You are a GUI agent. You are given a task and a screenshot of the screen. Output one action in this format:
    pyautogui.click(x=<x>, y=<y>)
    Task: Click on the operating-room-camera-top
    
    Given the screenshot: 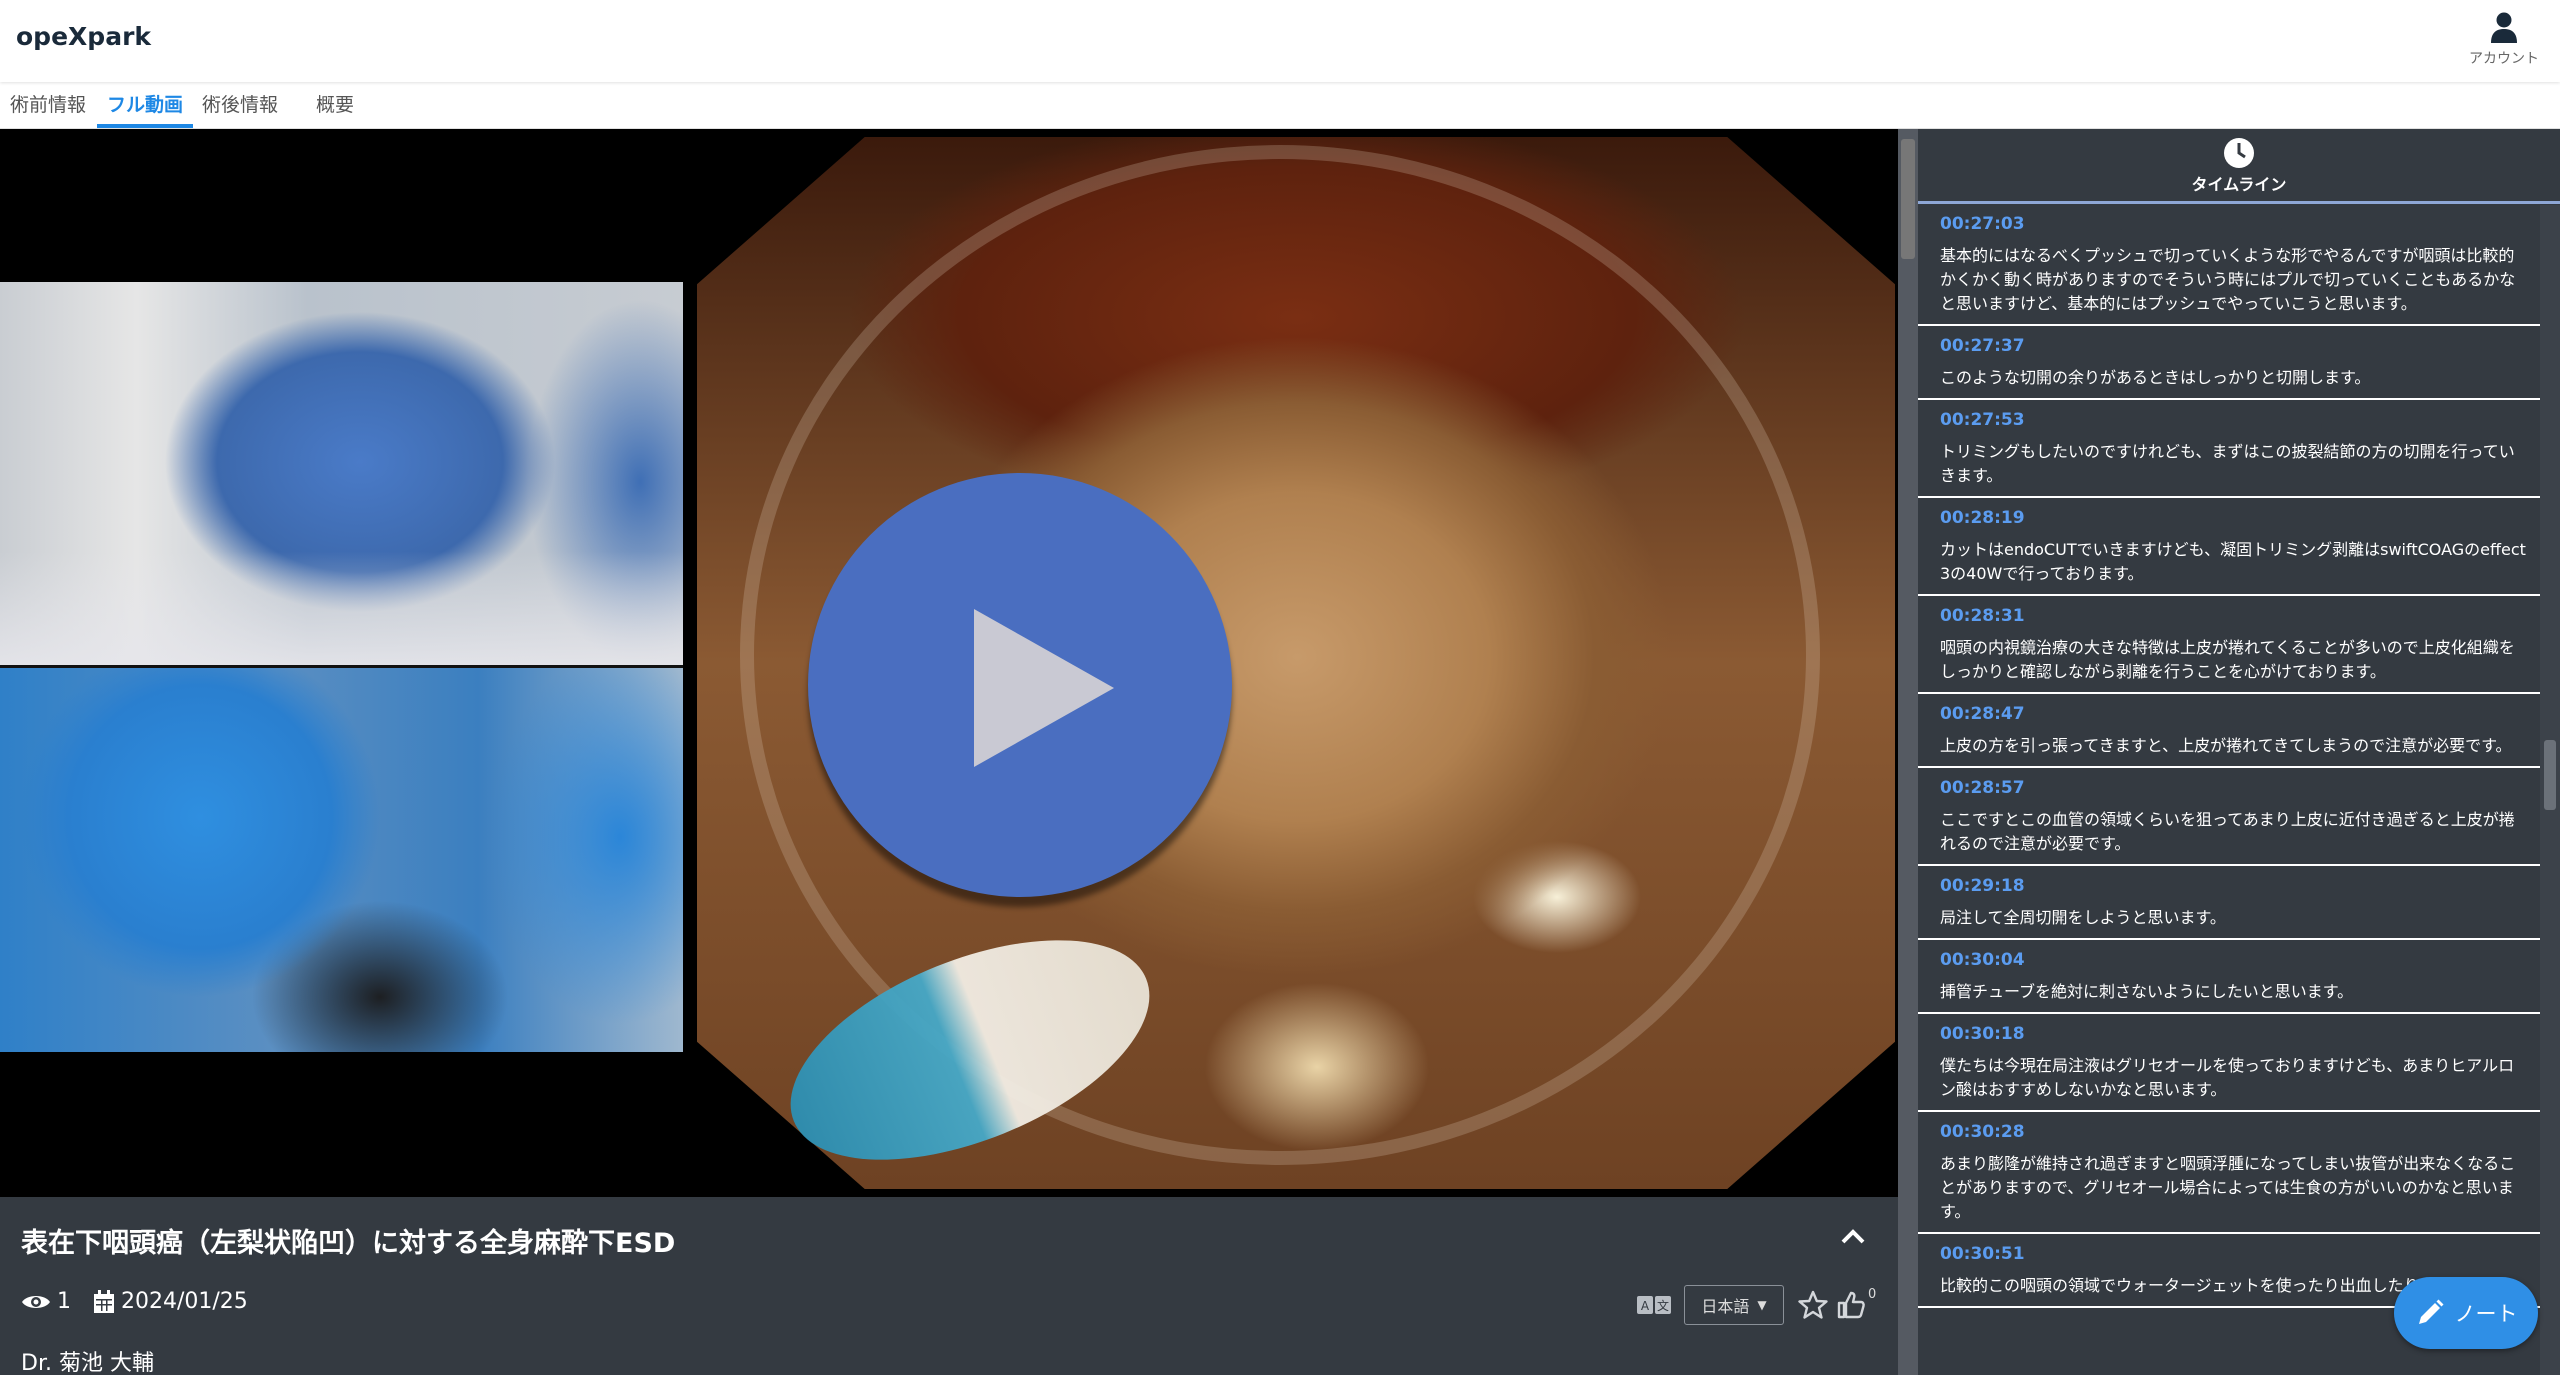 What is the action you would take?
    pyautogui.click(x=341, y=474)
    